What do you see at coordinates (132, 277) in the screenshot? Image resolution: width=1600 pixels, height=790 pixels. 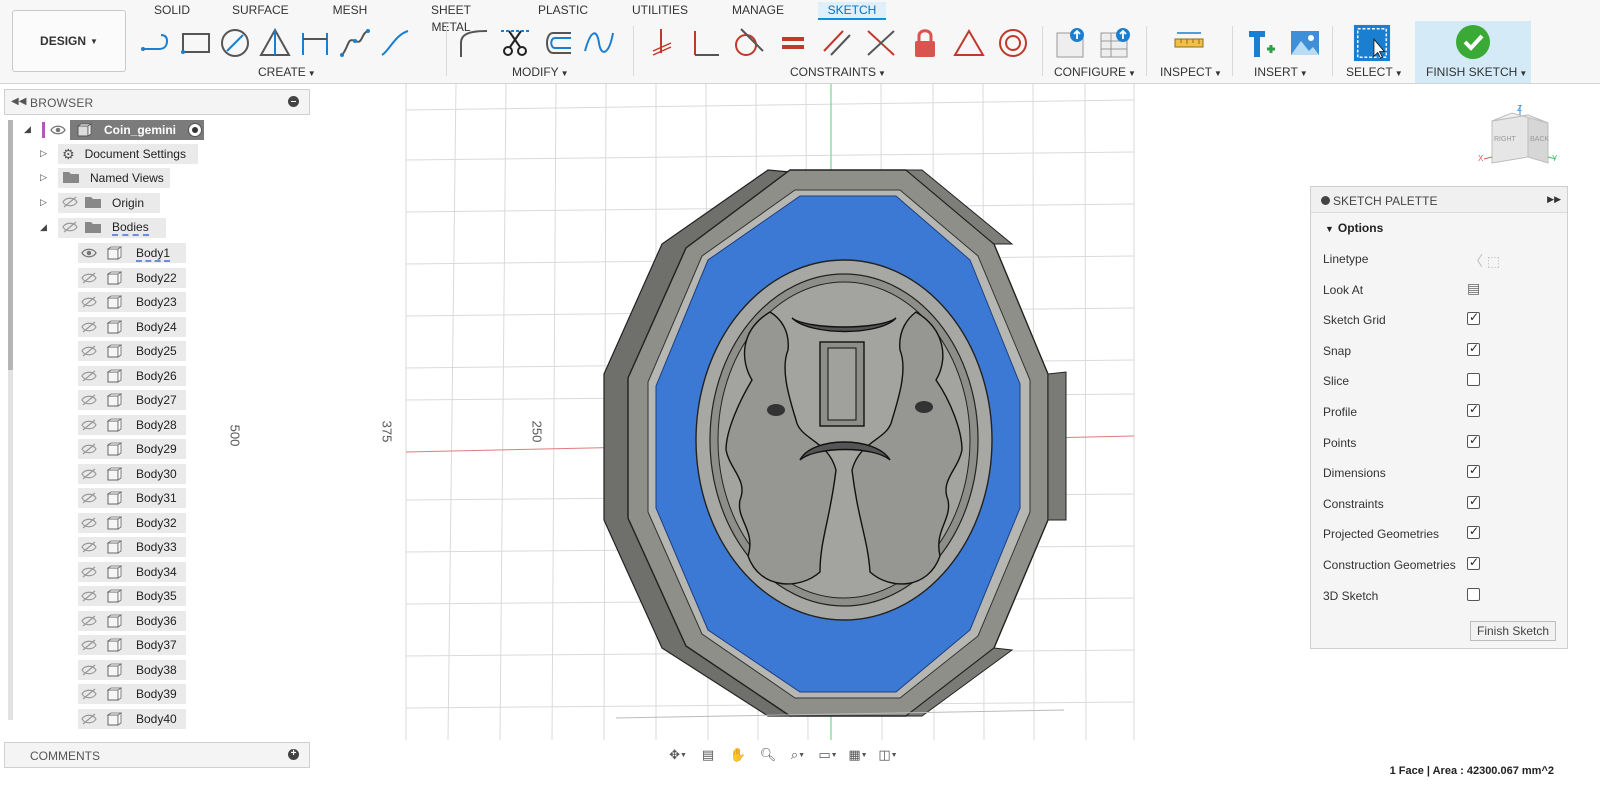 I see `tree-item-body: Body22` at bounding box center [132, 277].